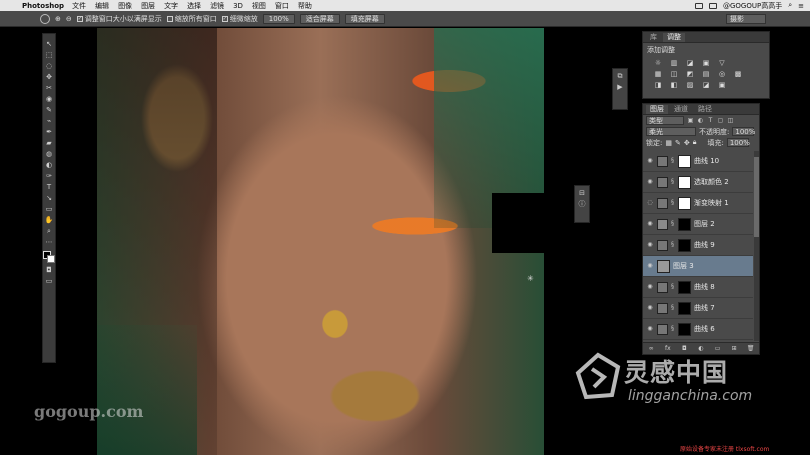 Image resolution: width=810 pixels, height=455 pixels. Describe the element at coordinates (191, 19) in the screenshot. I see `zoom-all-checkbox: 缩放所有窗口` at that location.